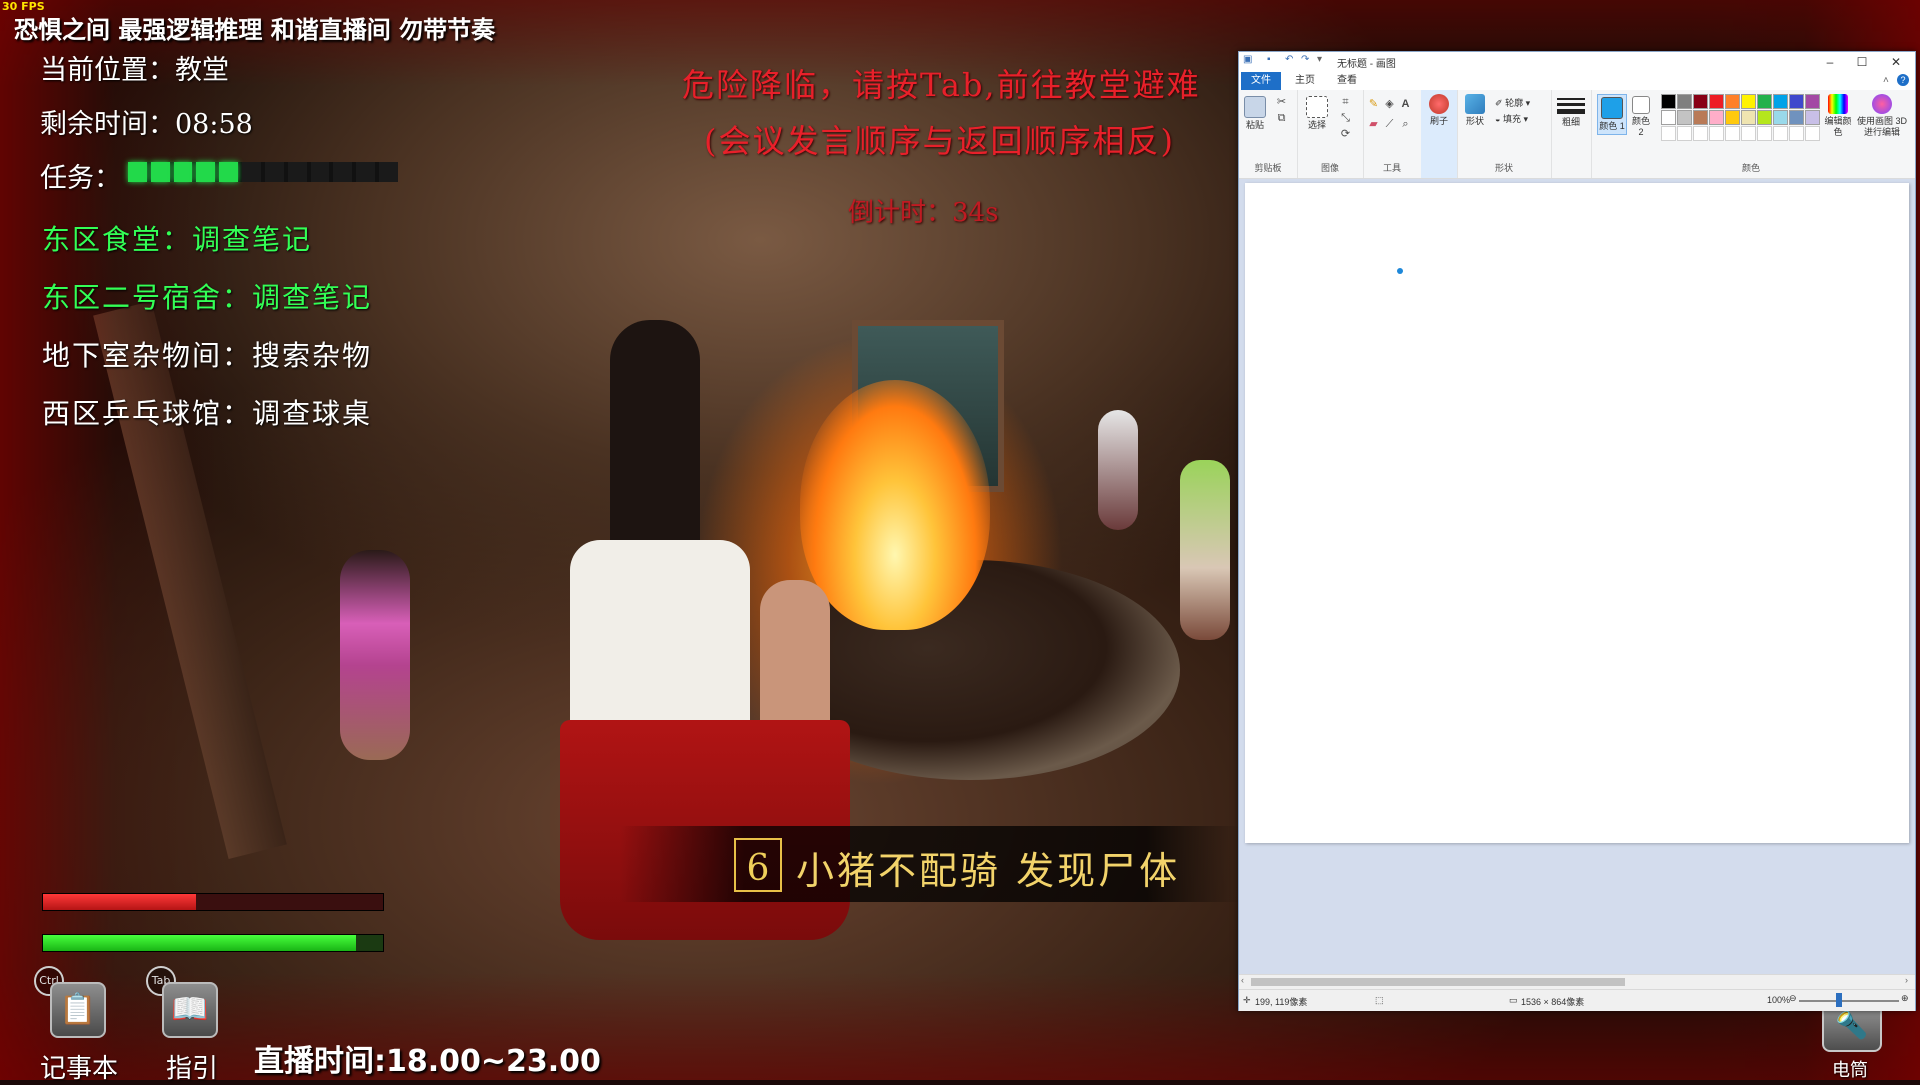 The image size is (1920, 1085). I want to click on colors-group: 颜色 1 颜色 2 编辑颜色 使用画图 3D 进行编辑 颜色, so click(1751, 134).